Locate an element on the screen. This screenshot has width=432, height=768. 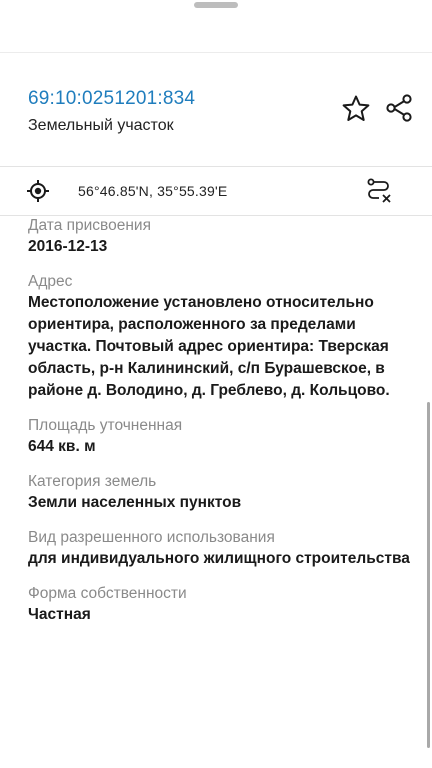
route-cancel-icon is located at coordinates (379, 190).